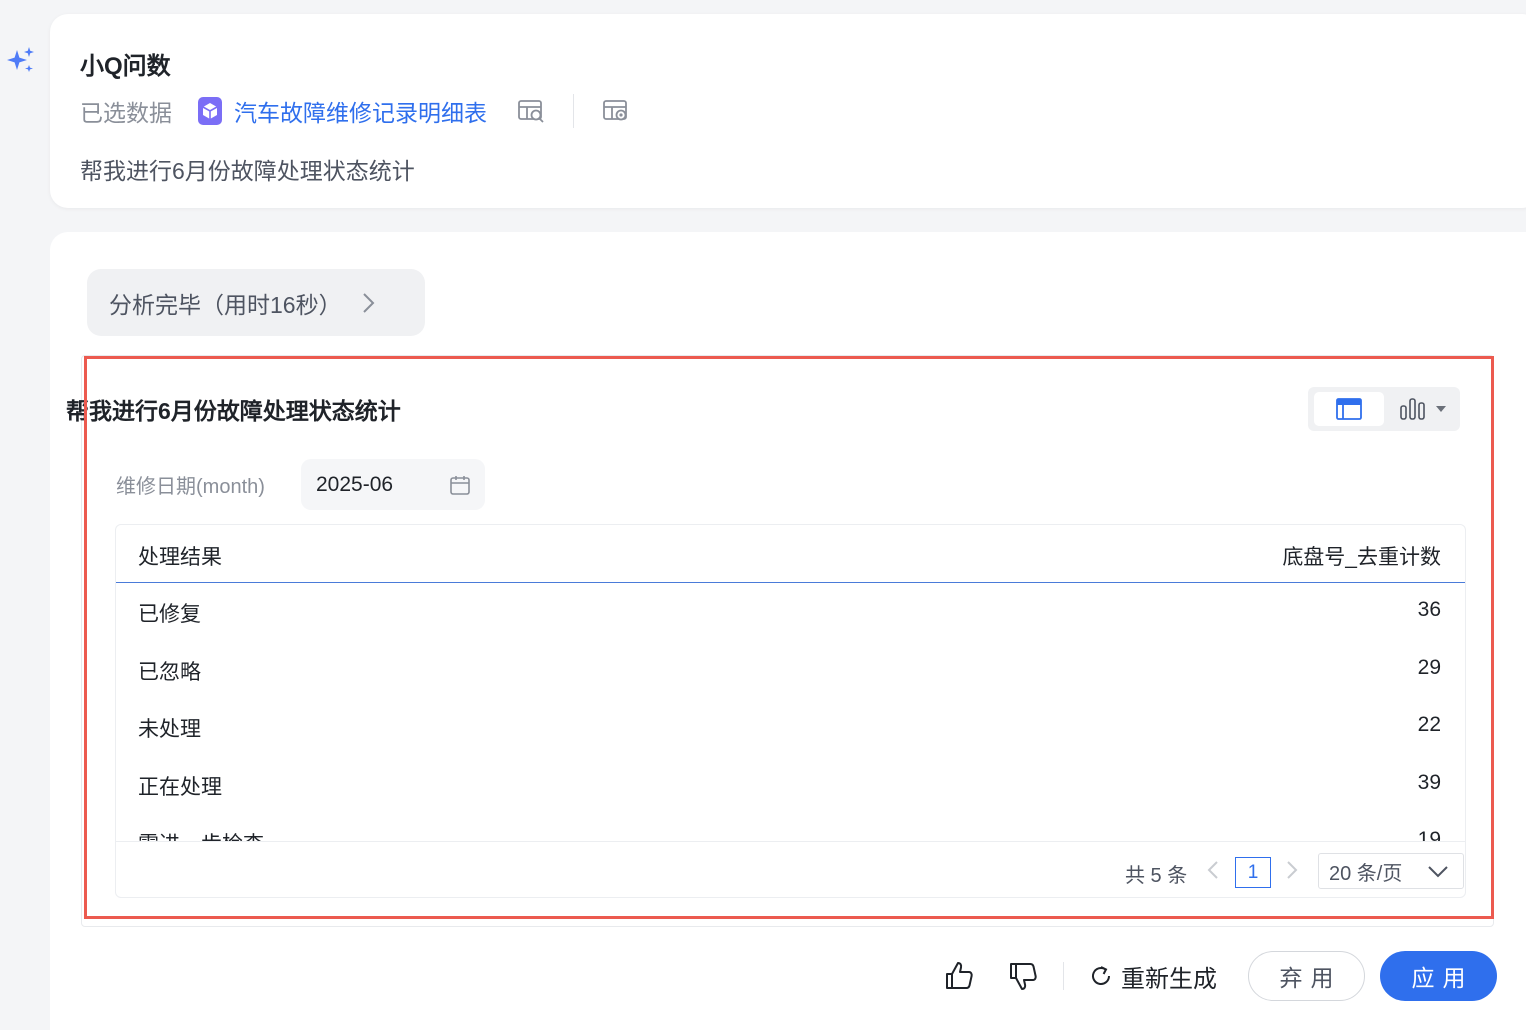  What do you see at coordinates (169, 729) in the screenshot?
I see `cell-result: 未处理` at bounding box center [169, 729].